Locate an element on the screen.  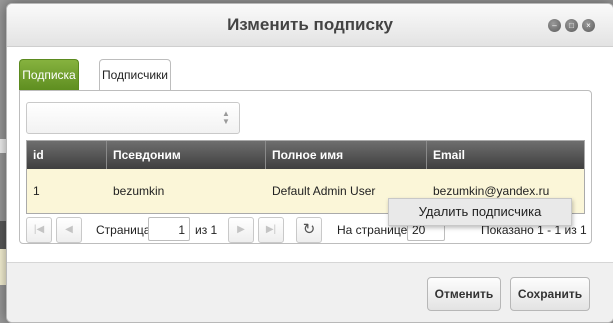
page-label: Страница is located at coordinates (123, 230).